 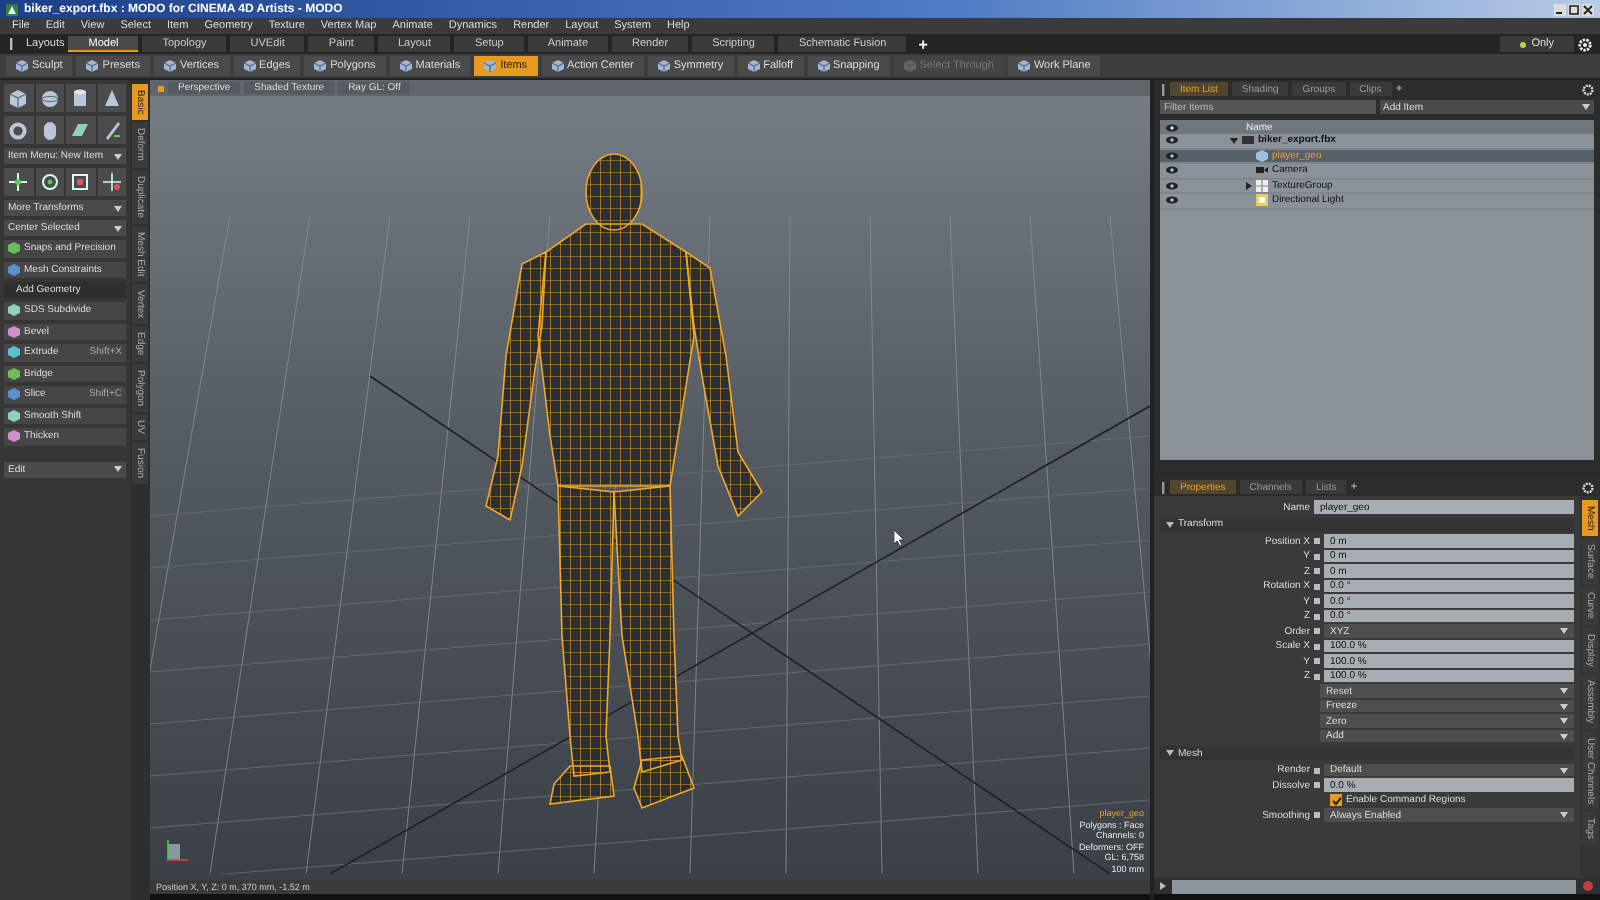 I want to click on capsule-icon, so click(x=49, y=130).